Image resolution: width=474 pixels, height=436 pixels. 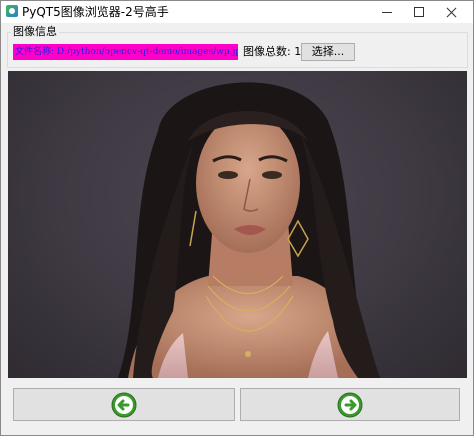 I want to click on minimize-icon, so click(x=387, y=12).